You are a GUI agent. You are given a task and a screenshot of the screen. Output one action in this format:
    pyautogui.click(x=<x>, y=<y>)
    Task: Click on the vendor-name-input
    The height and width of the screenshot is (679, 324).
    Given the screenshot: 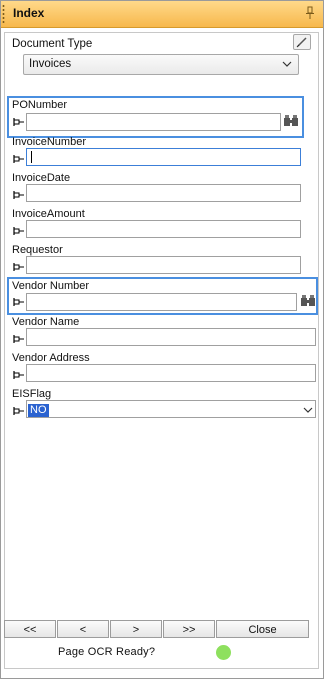 What is the action you would take?
    pyautogui.click(x=171, y=337)
    